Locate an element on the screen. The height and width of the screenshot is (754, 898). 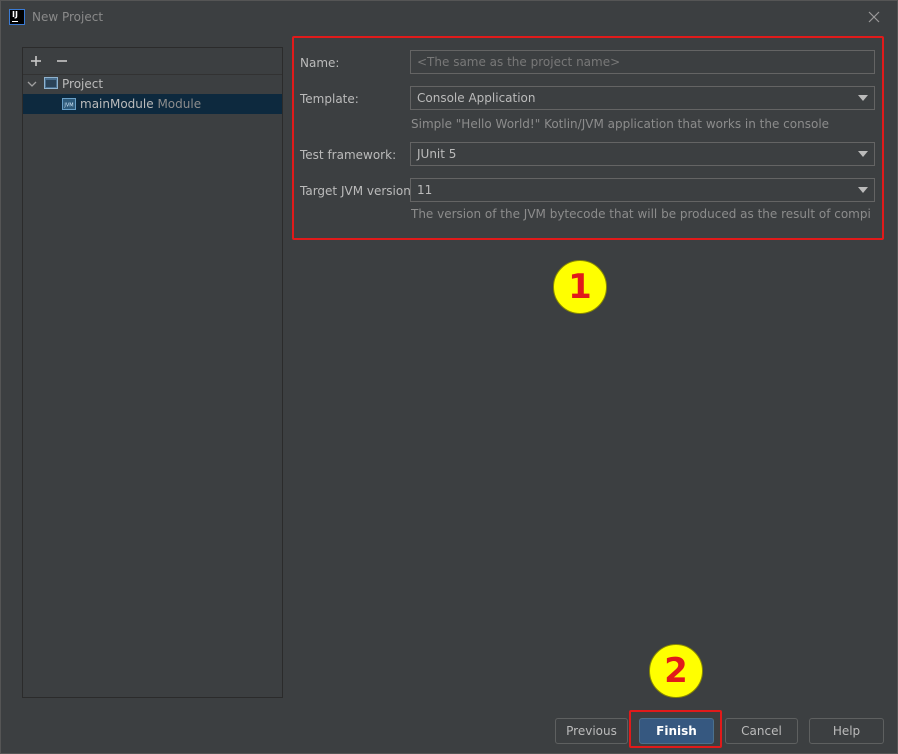
template-value: Console Application is located at coordinates (476, 98).